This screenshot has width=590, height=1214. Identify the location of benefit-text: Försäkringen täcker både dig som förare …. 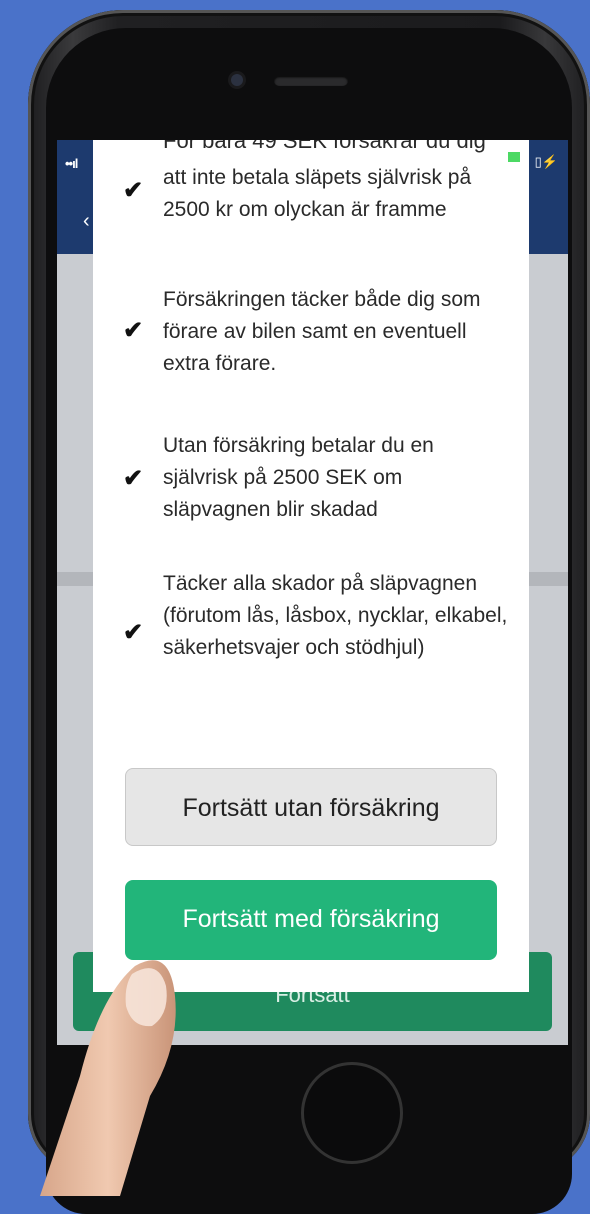
(322, 331).